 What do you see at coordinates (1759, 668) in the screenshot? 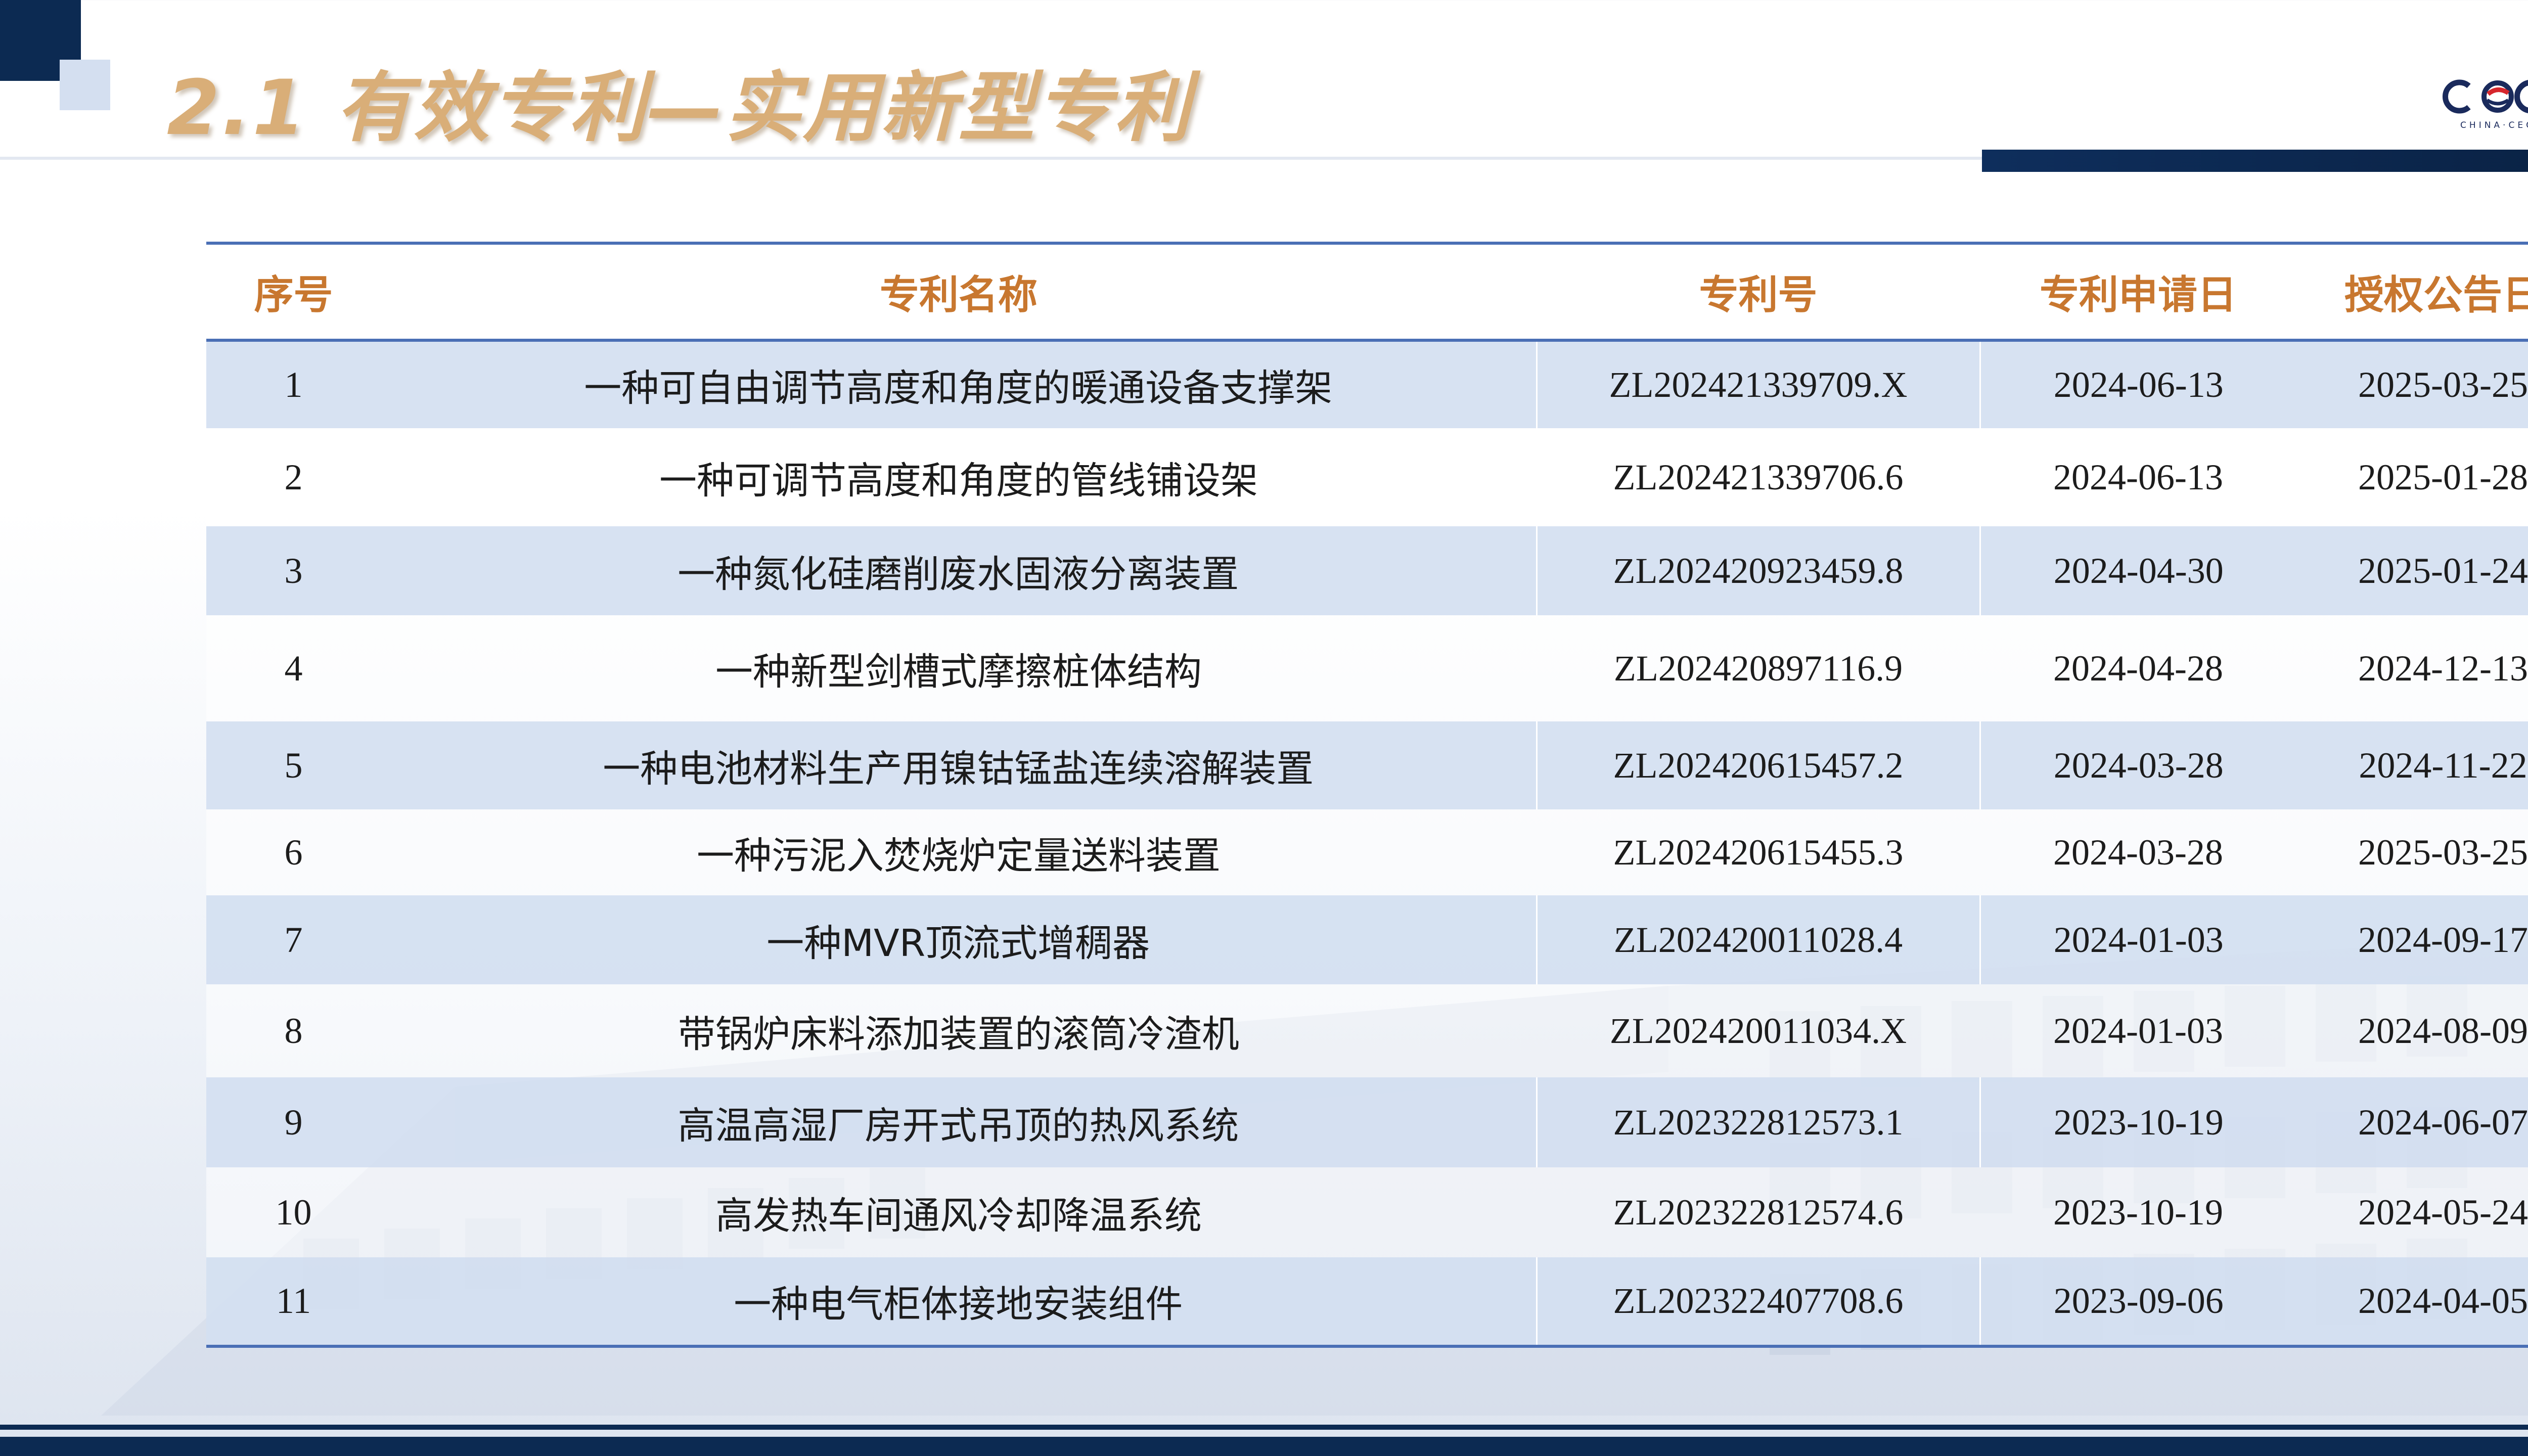
I see `cell-patent-no: ZL202420897116.9` at bounding box center [1759, 668].